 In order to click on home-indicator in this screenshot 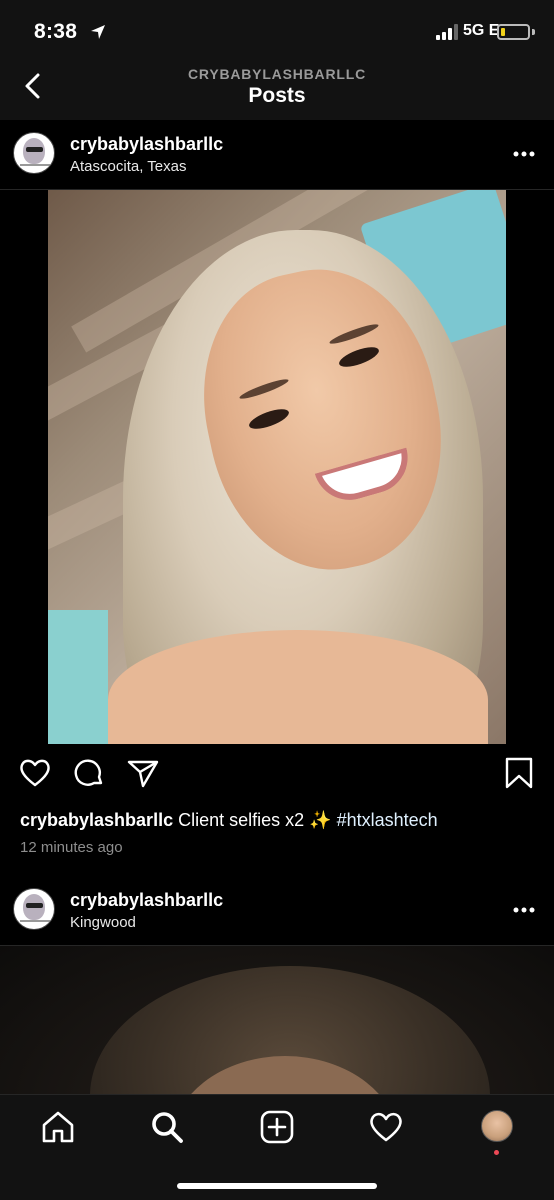, I will do `click(277, 1186)`.